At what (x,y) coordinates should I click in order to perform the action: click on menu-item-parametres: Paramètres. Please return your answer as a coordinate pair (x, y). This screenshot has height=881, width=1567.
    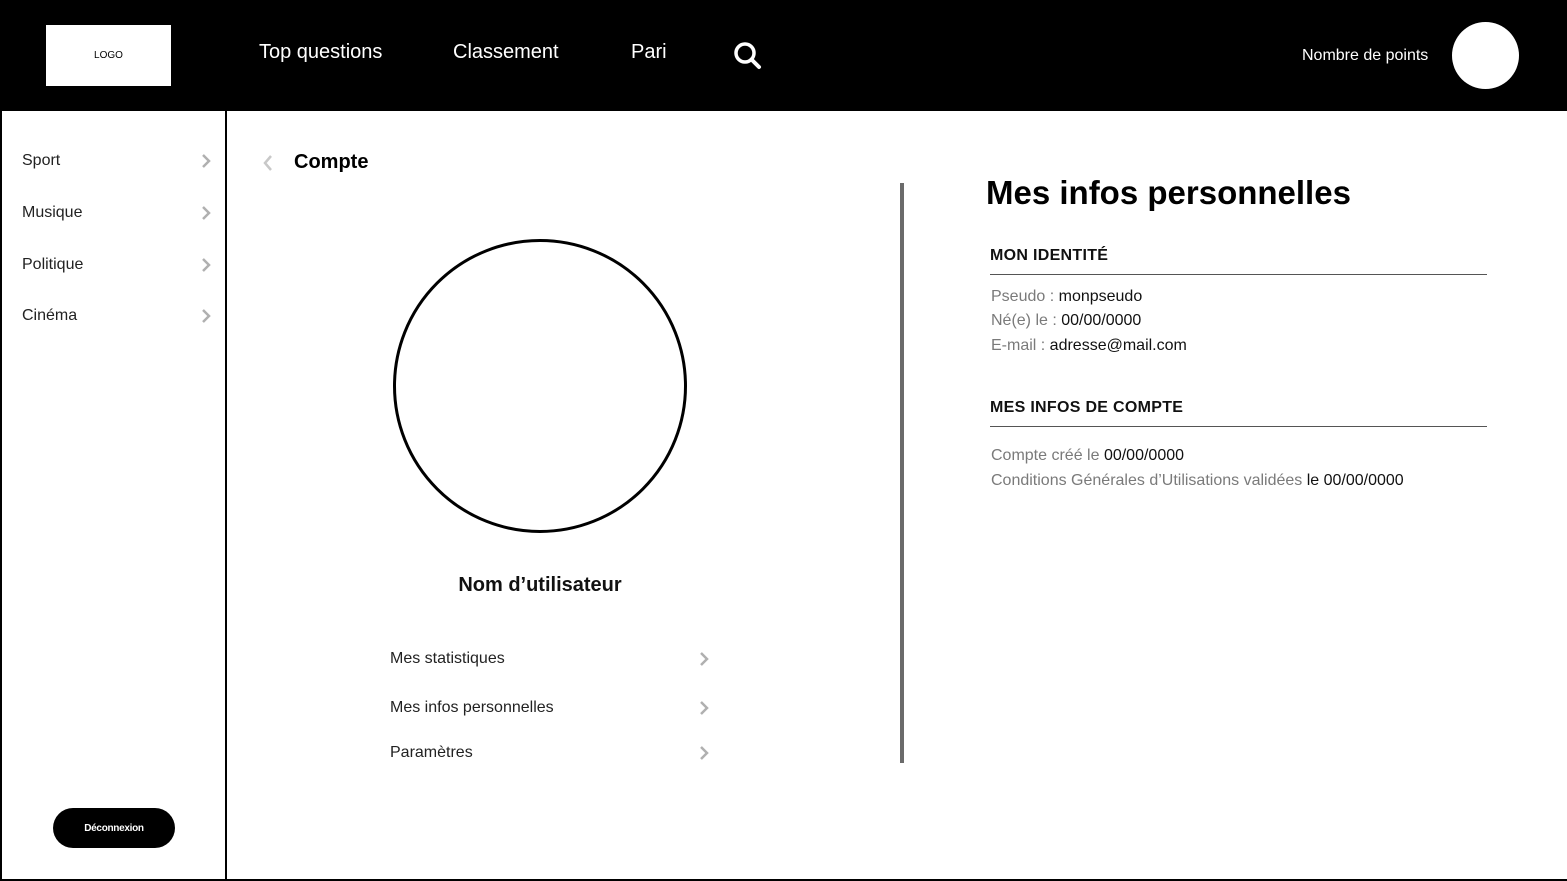
    Looking at the image, I should click on (550, 753).